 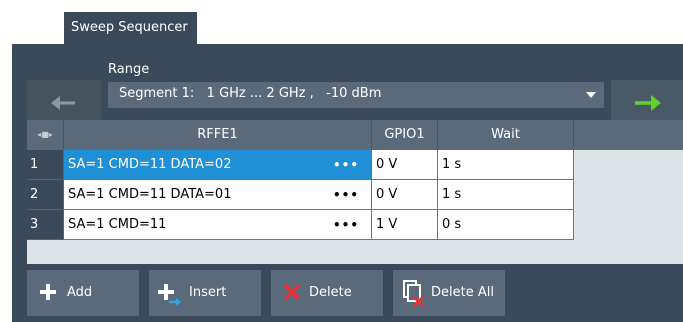 What do you see at coordinates (591, 95) in the screenshot?
I see `chevron-down-icon` at bounding box center [591, 95].